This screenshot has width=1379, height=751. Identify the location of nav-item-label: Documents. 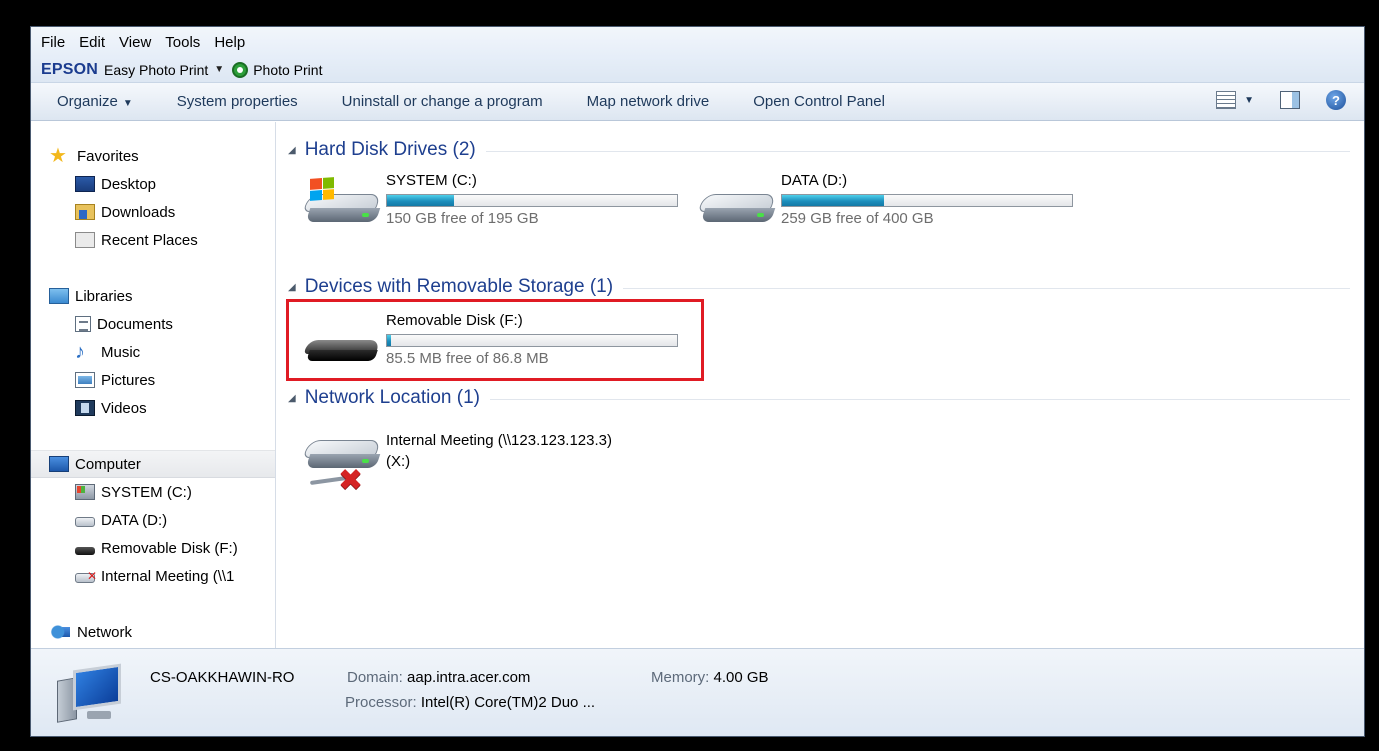
(135, 324).